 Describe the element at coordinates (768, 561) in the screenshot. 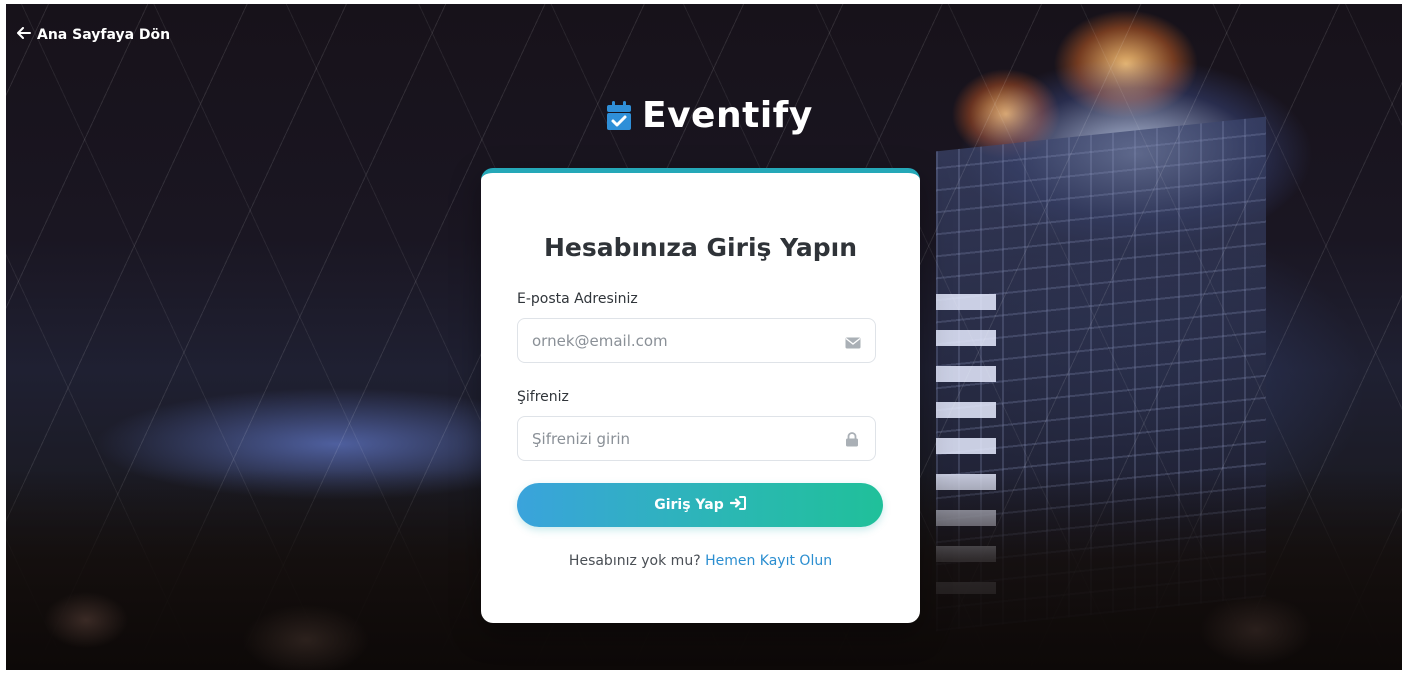

I see `register-link: Hemen Kayıt Olun` at that location.